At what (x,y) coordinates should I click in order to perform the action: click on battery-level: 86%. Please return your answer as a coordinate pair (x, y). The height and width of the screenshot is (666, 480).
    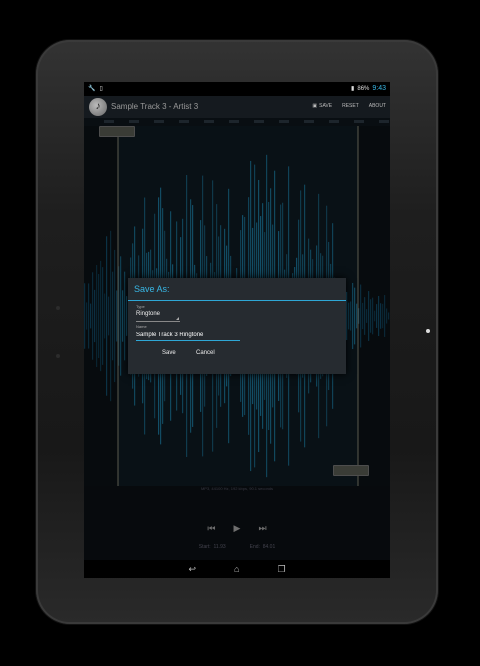
    Looking at the image, I should click on (363, 88).